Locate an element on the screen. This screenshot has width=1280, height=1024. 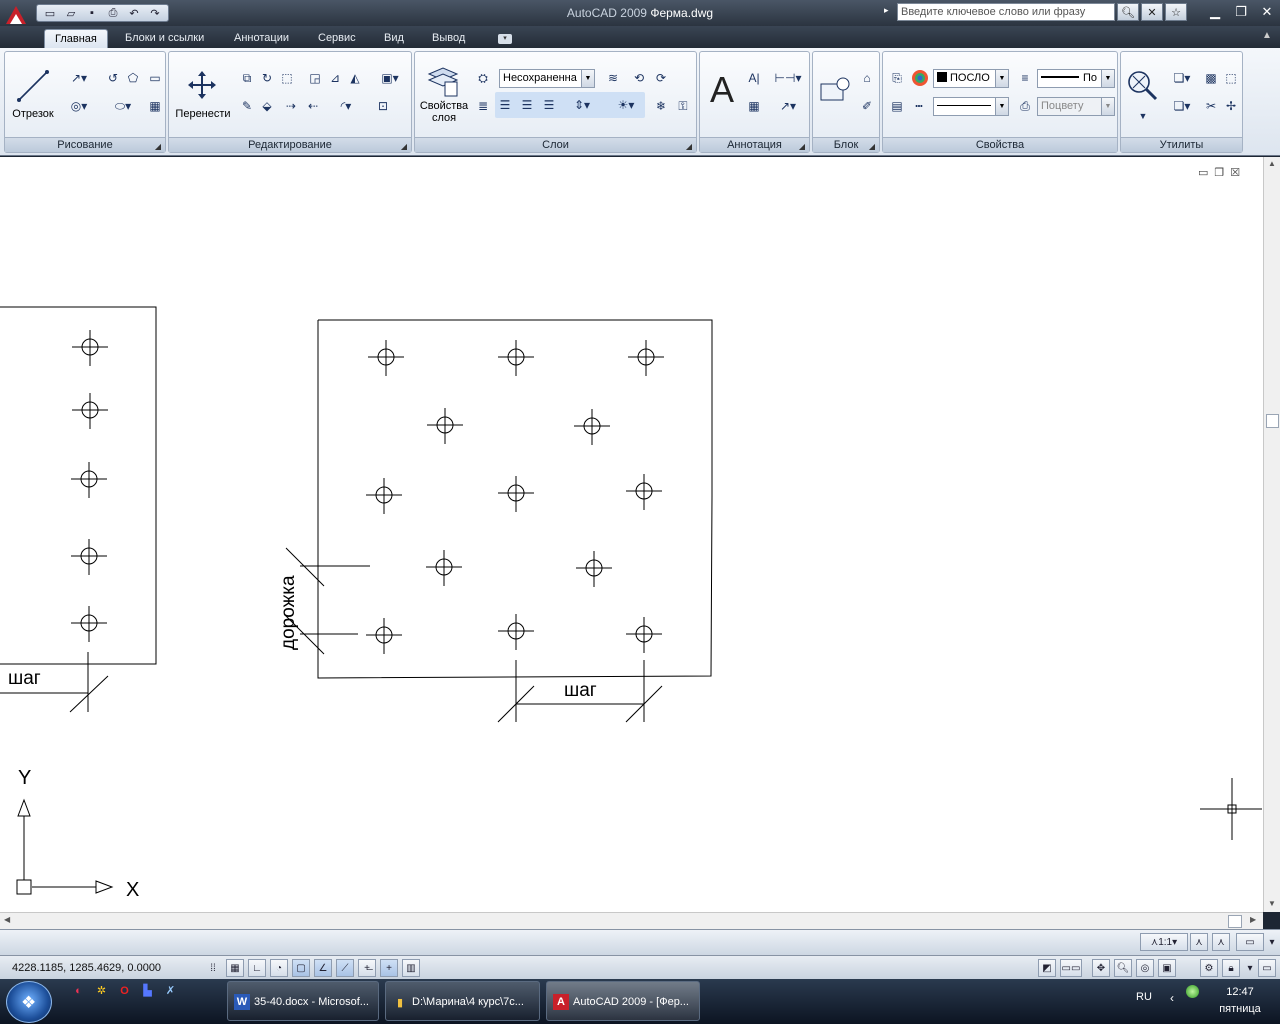
stretch-icon: ◲ is located at coordinates (315, 78).